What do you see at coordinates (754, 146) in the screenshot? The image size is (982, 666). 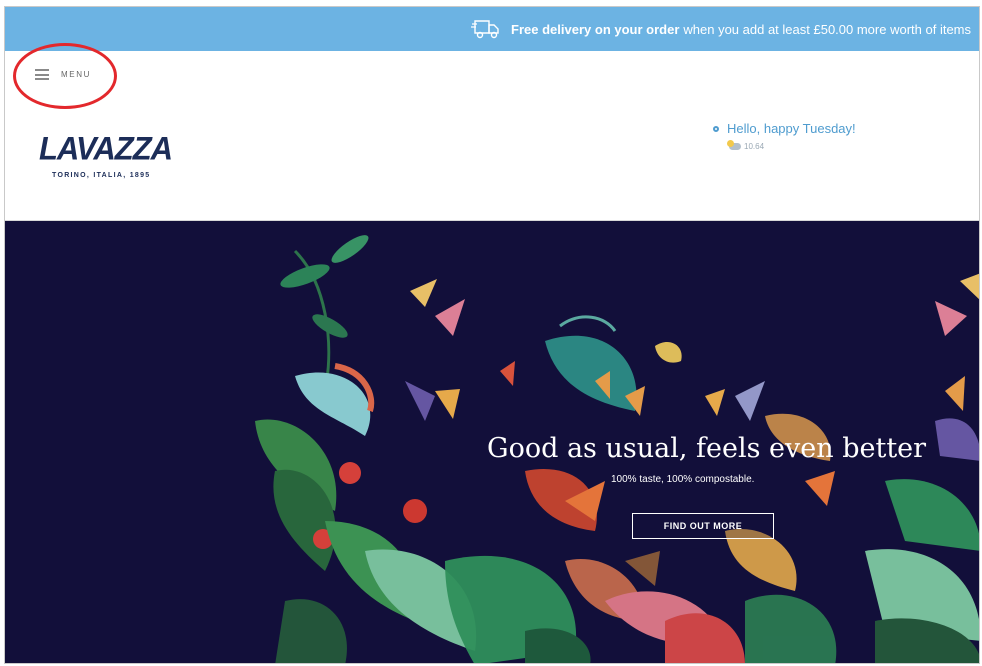 I see `weather-value: 10.64` at bounding box center [754, 146].